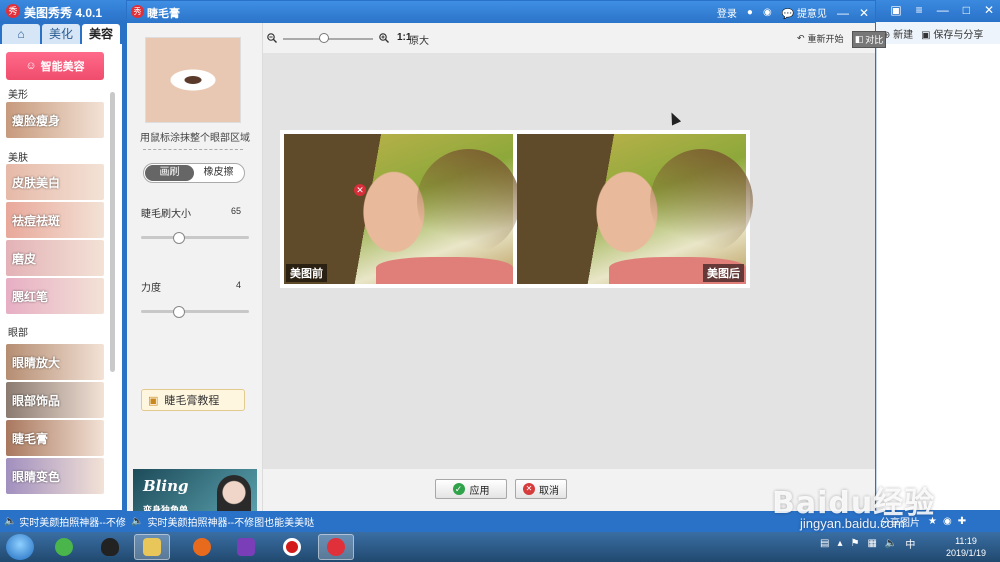 The image size is (1000, 562). What do you see at coordinates (962, 521) in the screenshot?
I see `plus-icon: ✚` at bounding box center [962, 521].